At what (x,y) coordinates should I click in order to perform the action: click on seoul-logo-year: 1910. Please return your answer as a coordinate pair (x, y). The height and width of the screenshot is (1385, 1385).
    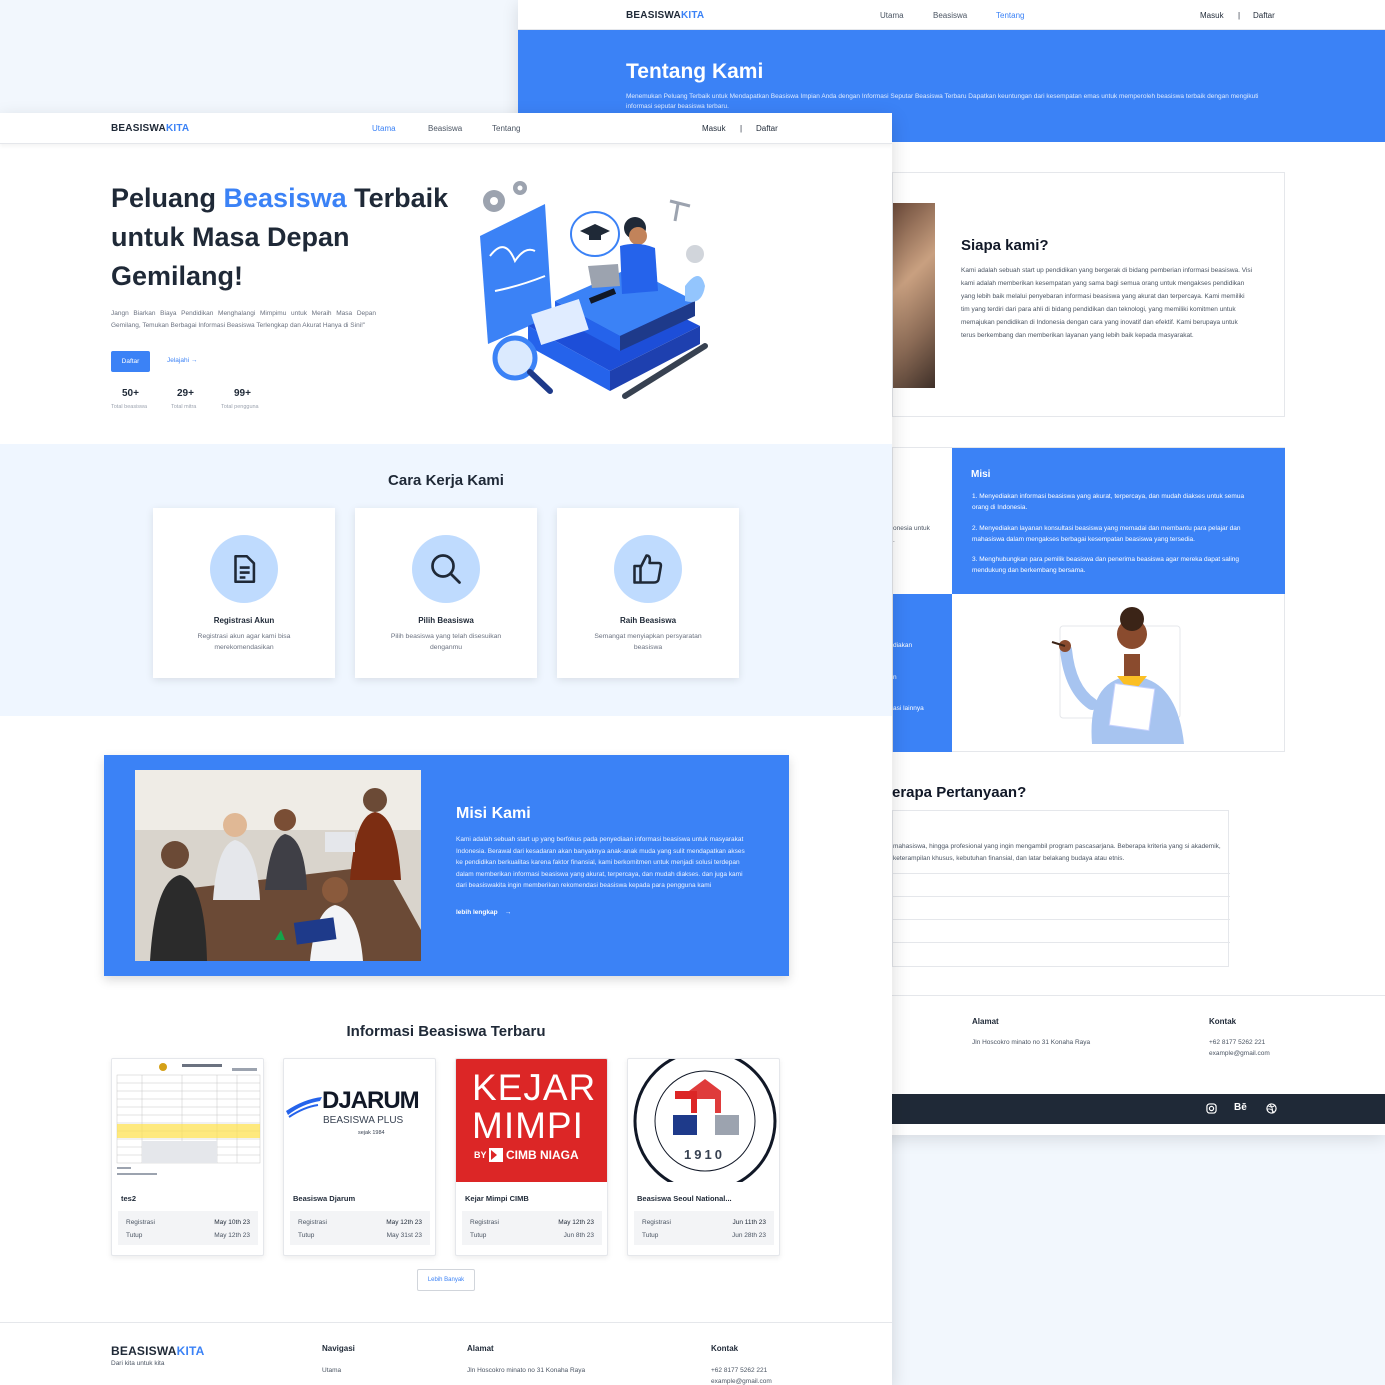
    Looking at the image, I should click on (704, 1154).